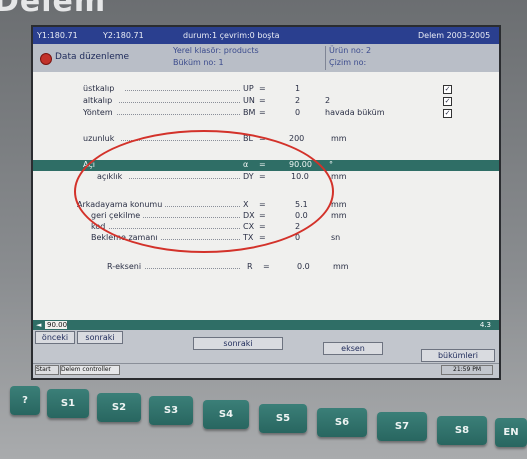  Describe the element at coordinates (46, 59) in the screenshot. I see `mode-icon` at that location.